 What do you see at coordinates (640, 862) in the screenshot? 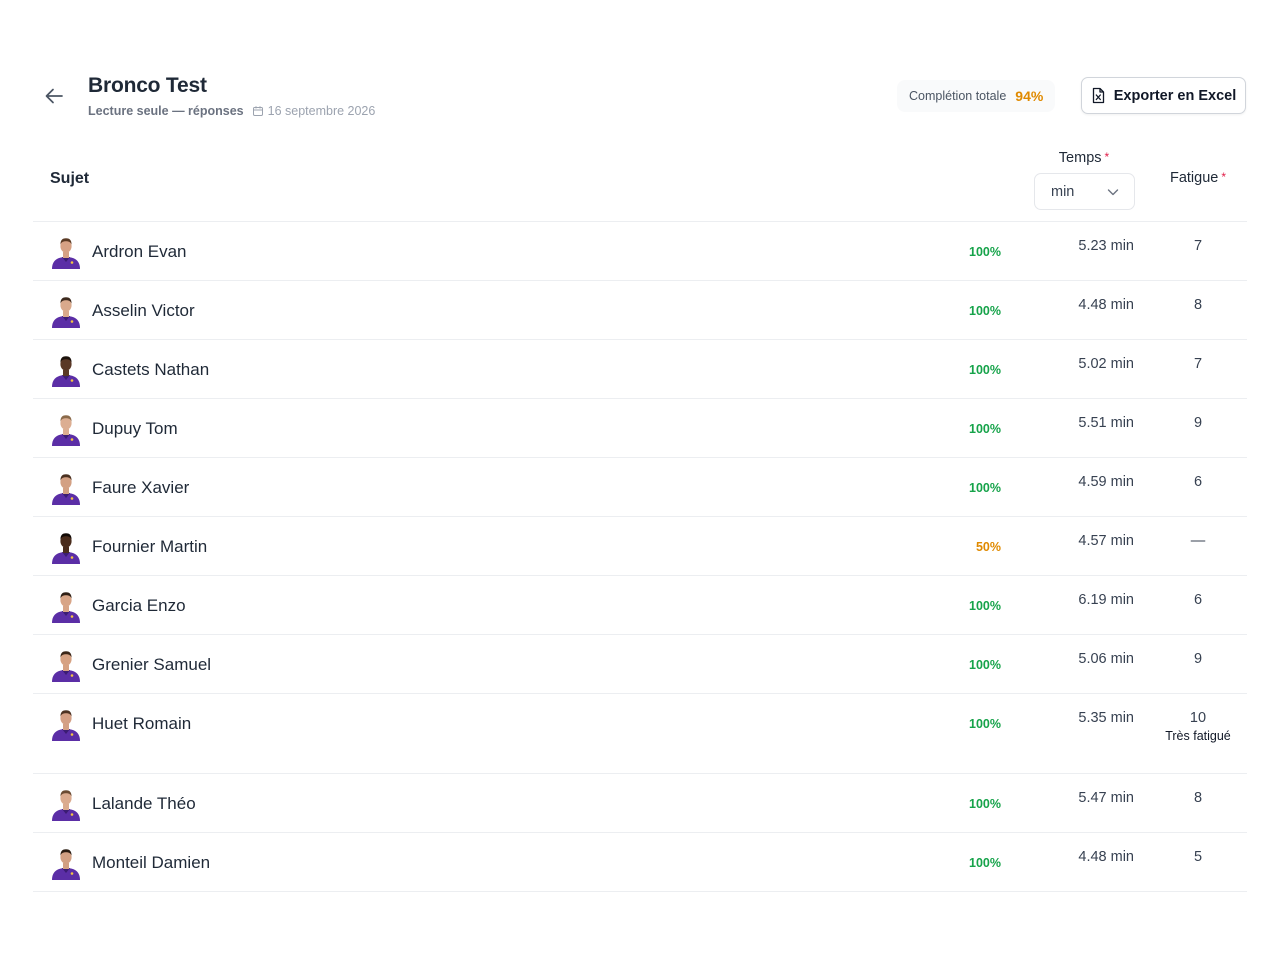
I see `table-row: Monteil Damien 100% 4.48 min 5` at bounding box center [640, 862].